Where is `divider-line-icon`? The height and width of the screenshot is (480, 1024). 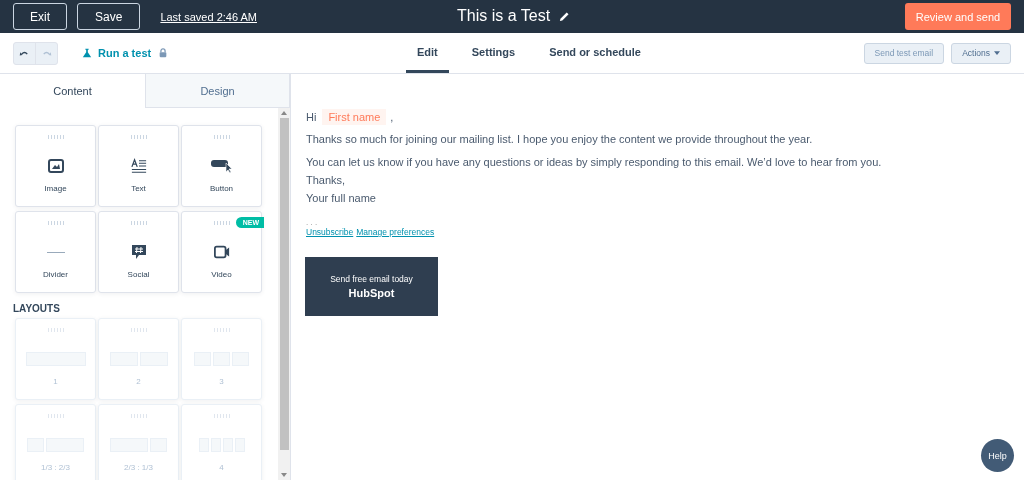
divider-line-icon is located at coordinates (55, 252).